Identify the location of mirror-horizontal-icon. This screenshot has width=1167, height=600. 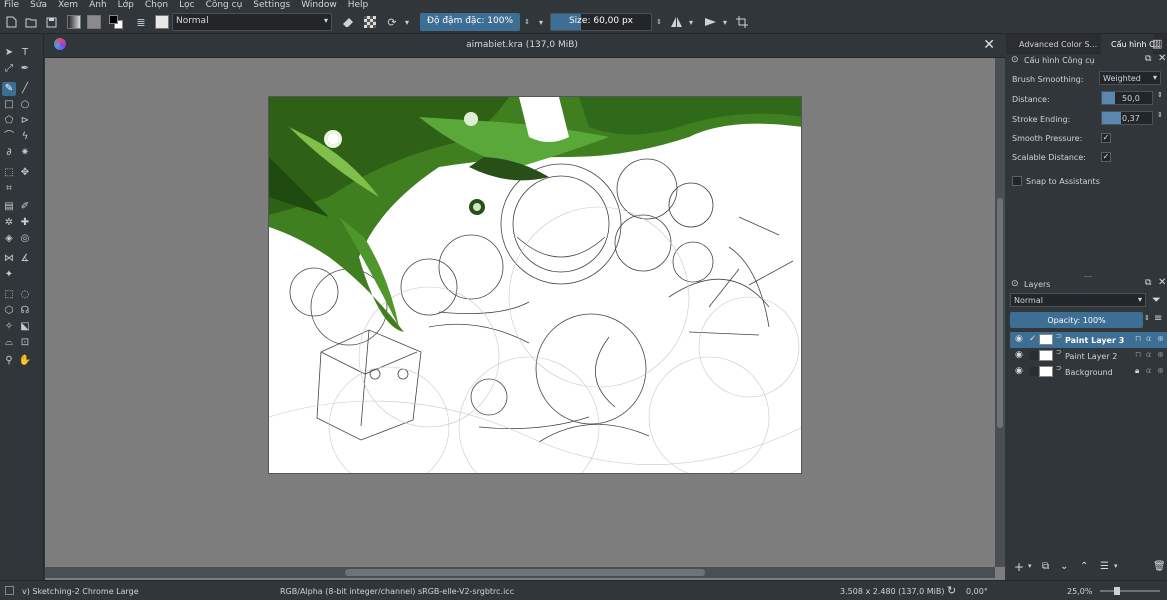
(676, 22).